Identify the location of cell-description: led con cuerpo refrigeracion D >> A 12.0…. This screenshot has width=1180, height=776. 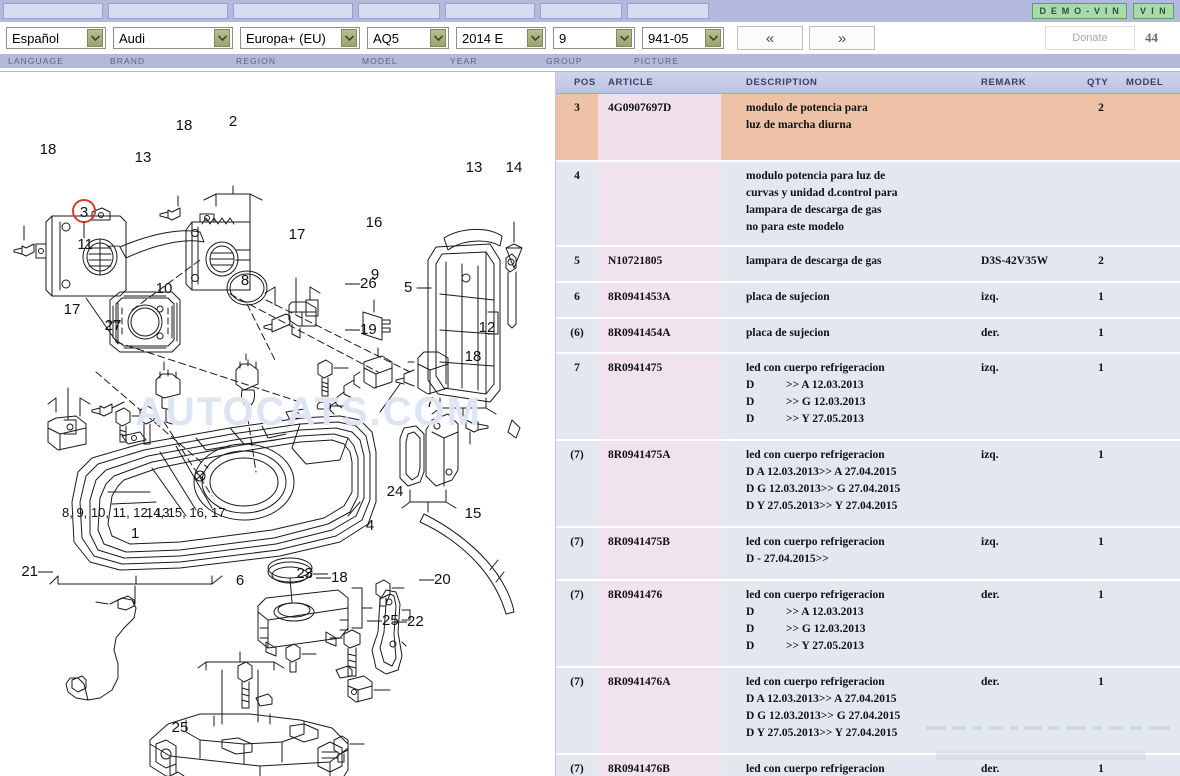
(815, 620).